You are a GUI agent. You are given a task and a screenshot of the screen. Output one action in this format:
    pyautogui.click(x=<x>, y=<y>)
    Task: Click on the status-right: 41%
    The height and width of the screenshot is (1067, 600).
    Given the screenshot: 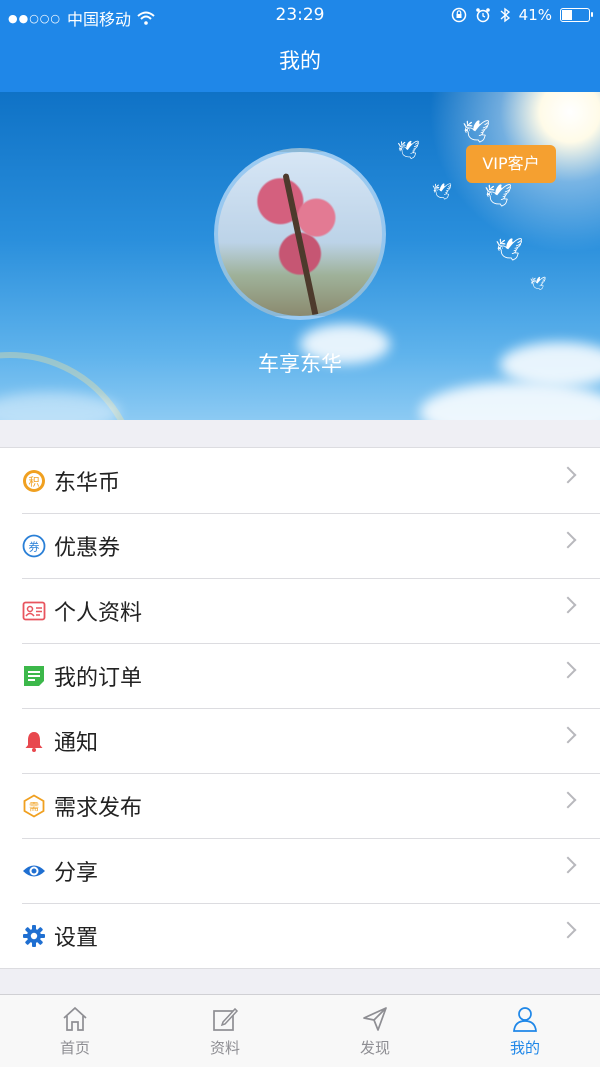 What is the action you would take?
    pyautogui.click(x=522, y=15)
    